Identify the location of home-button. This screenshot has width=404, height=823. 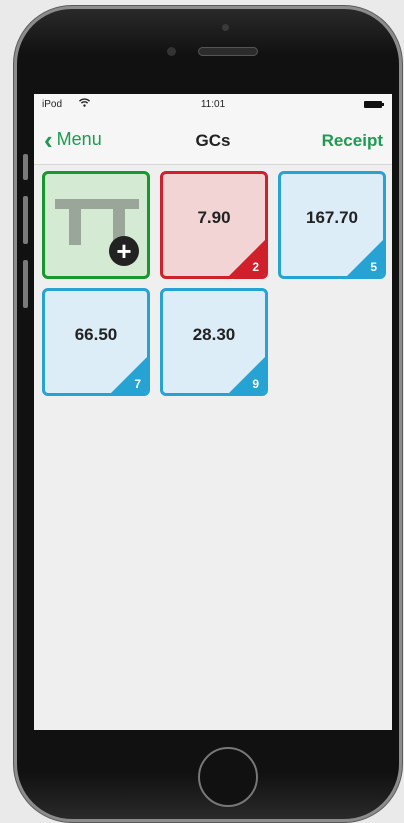
(228, 777).